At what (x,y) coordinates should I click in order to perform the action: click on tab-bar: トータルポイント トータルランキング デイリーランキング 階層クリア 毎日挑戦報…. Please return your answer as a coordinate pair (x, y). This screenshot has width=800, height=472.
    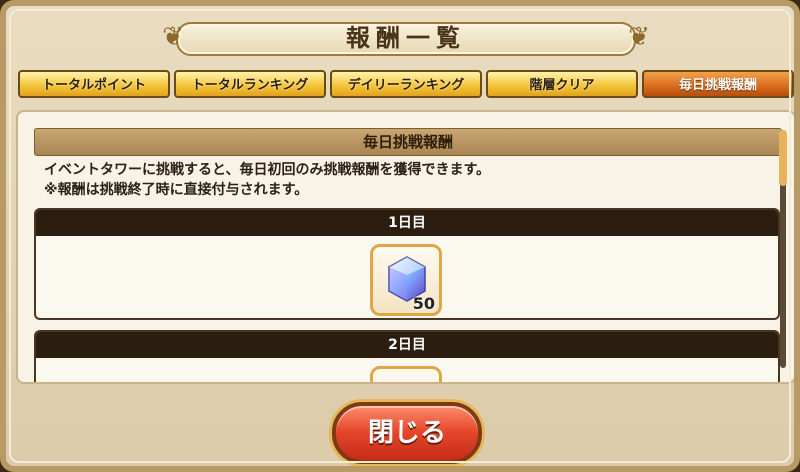
    Looking at the image, I should click on (406, 85).